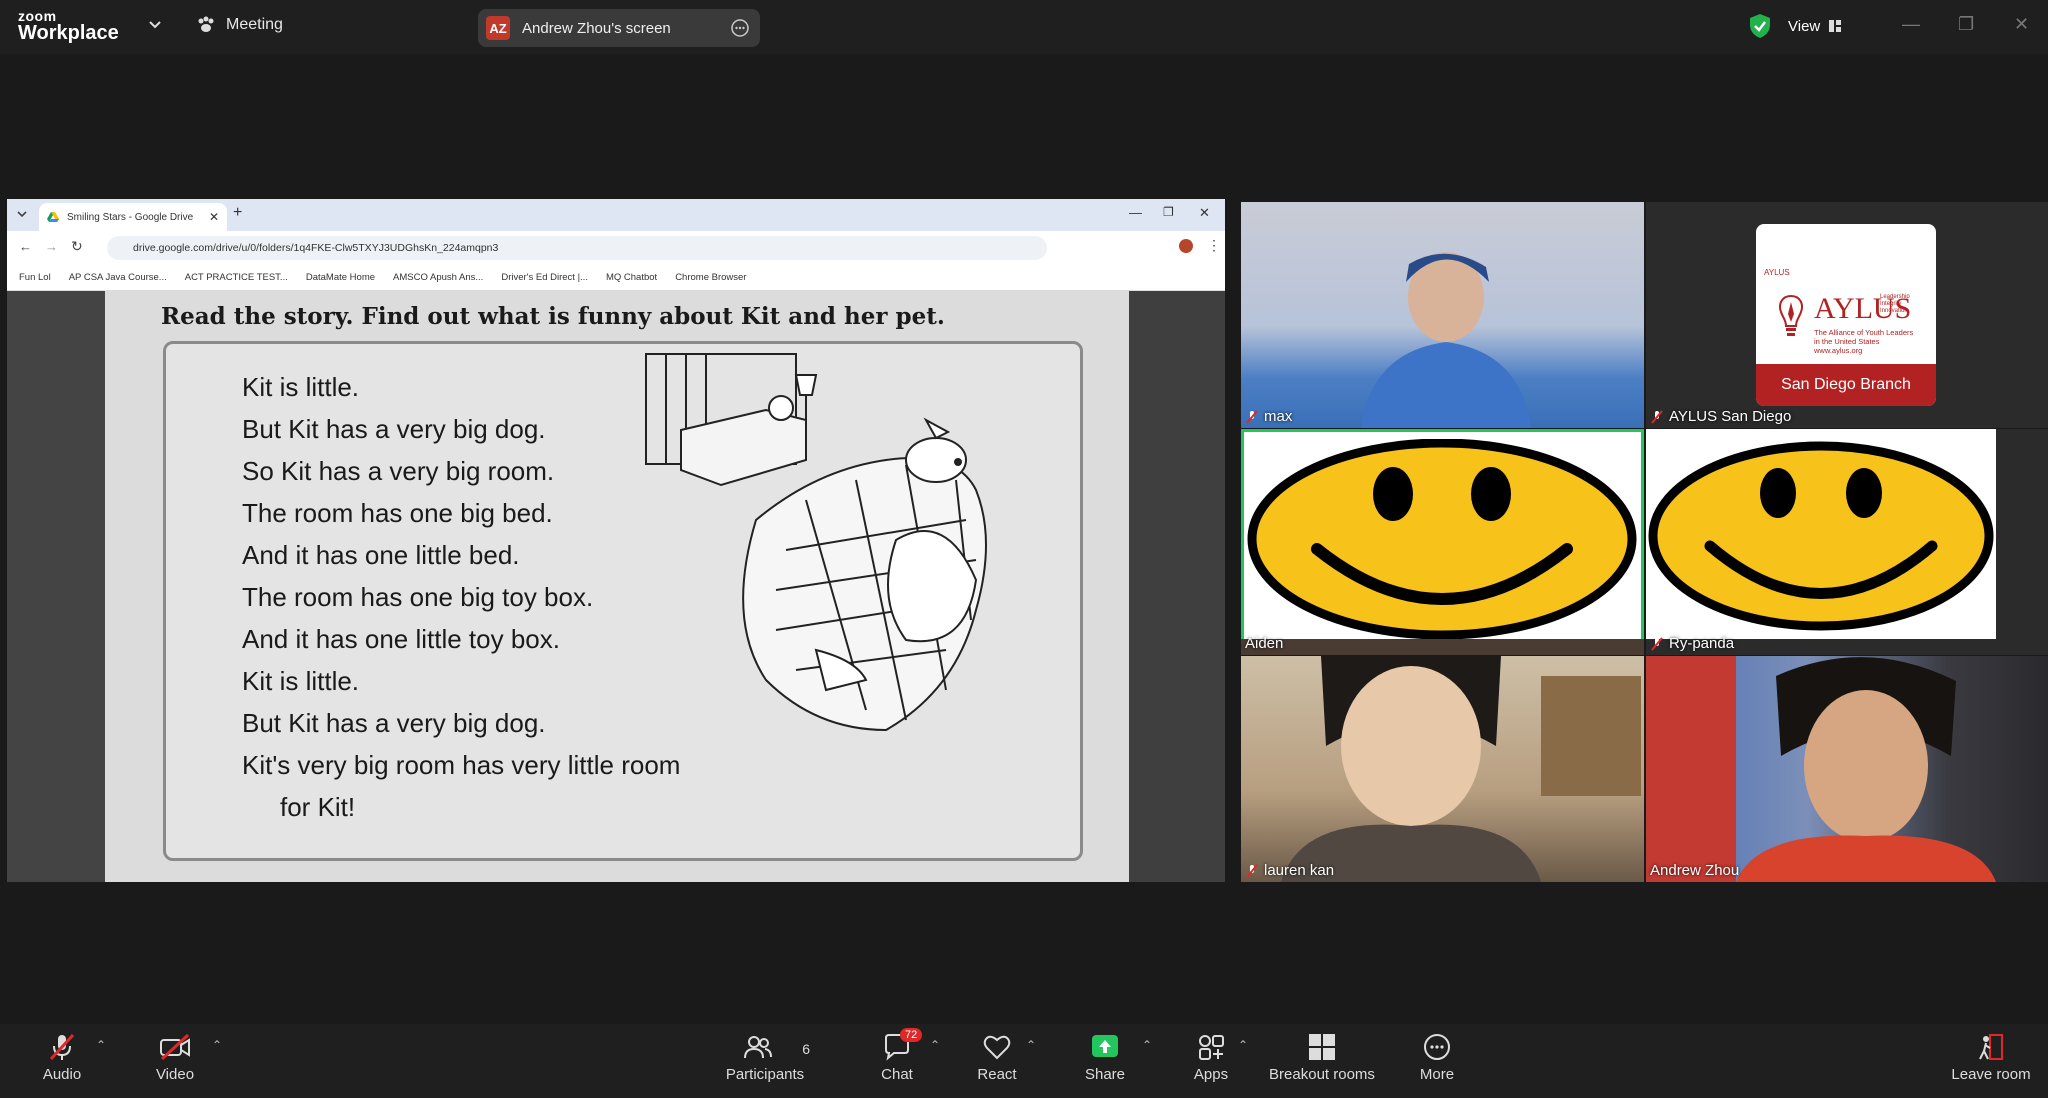 The height and width of the screenshot is (1098, 2048). I want to click on background-poster, so click(1691, 769).